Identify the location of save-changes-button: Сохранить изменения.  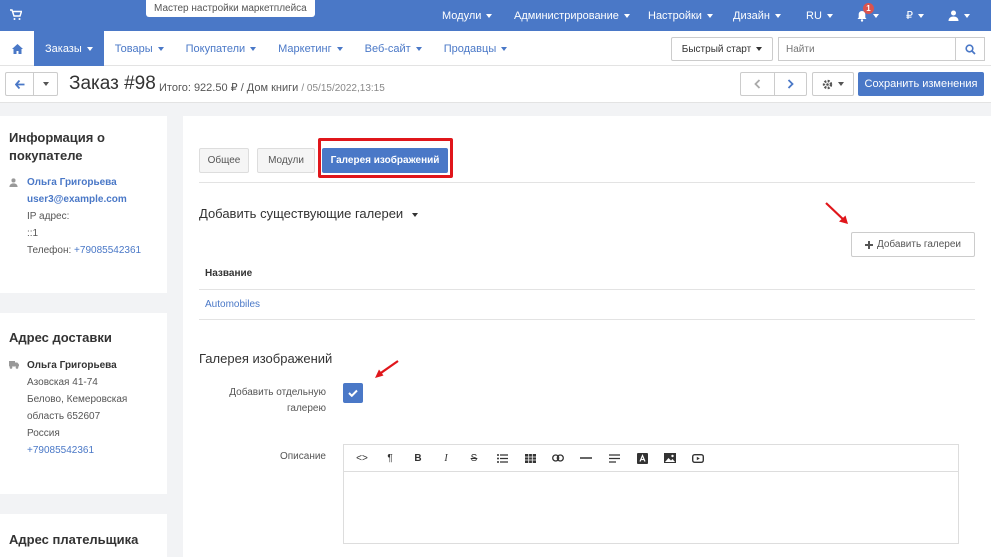
(921, 84).